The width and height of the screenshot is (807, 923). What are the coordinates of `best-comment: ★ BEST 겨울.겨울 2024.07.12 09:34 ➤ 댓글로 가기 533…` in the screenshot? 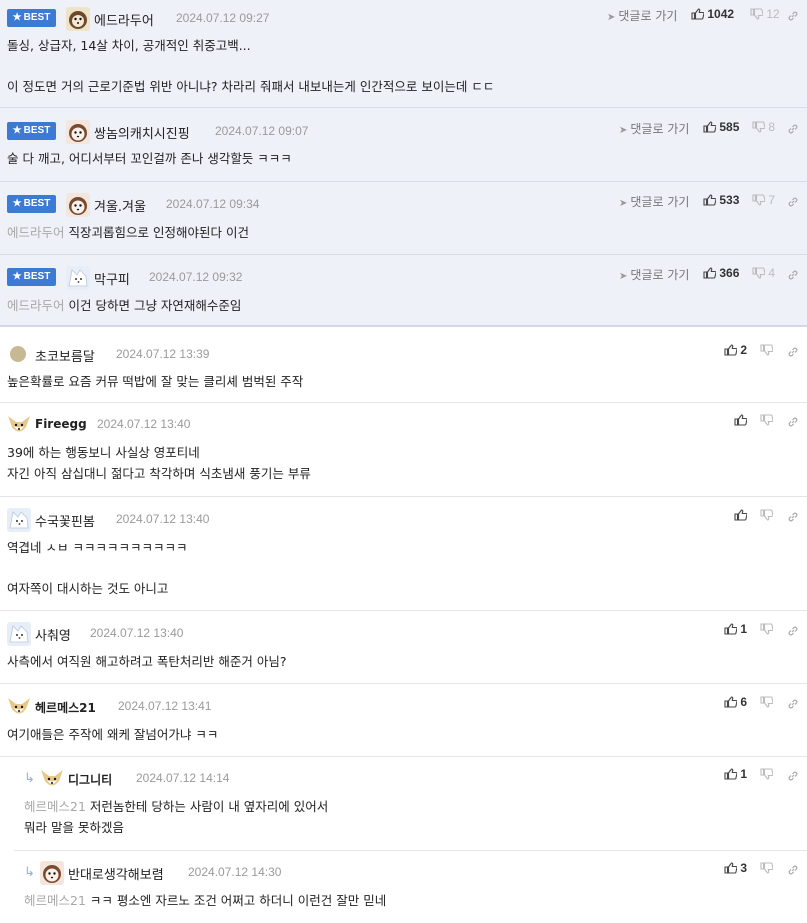 It's located at (403, 218).